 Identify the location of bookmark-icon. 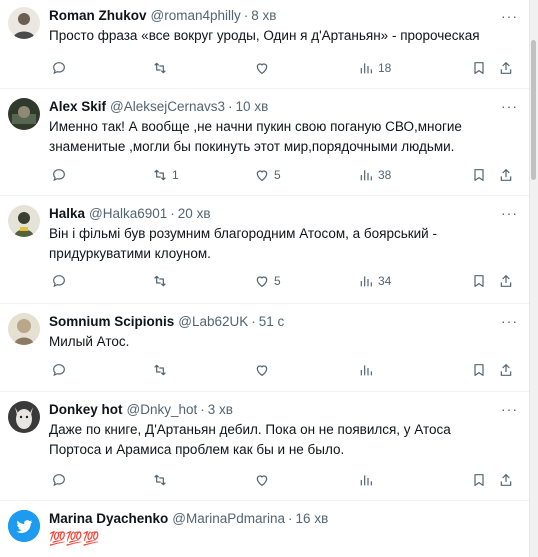
(479, 68).